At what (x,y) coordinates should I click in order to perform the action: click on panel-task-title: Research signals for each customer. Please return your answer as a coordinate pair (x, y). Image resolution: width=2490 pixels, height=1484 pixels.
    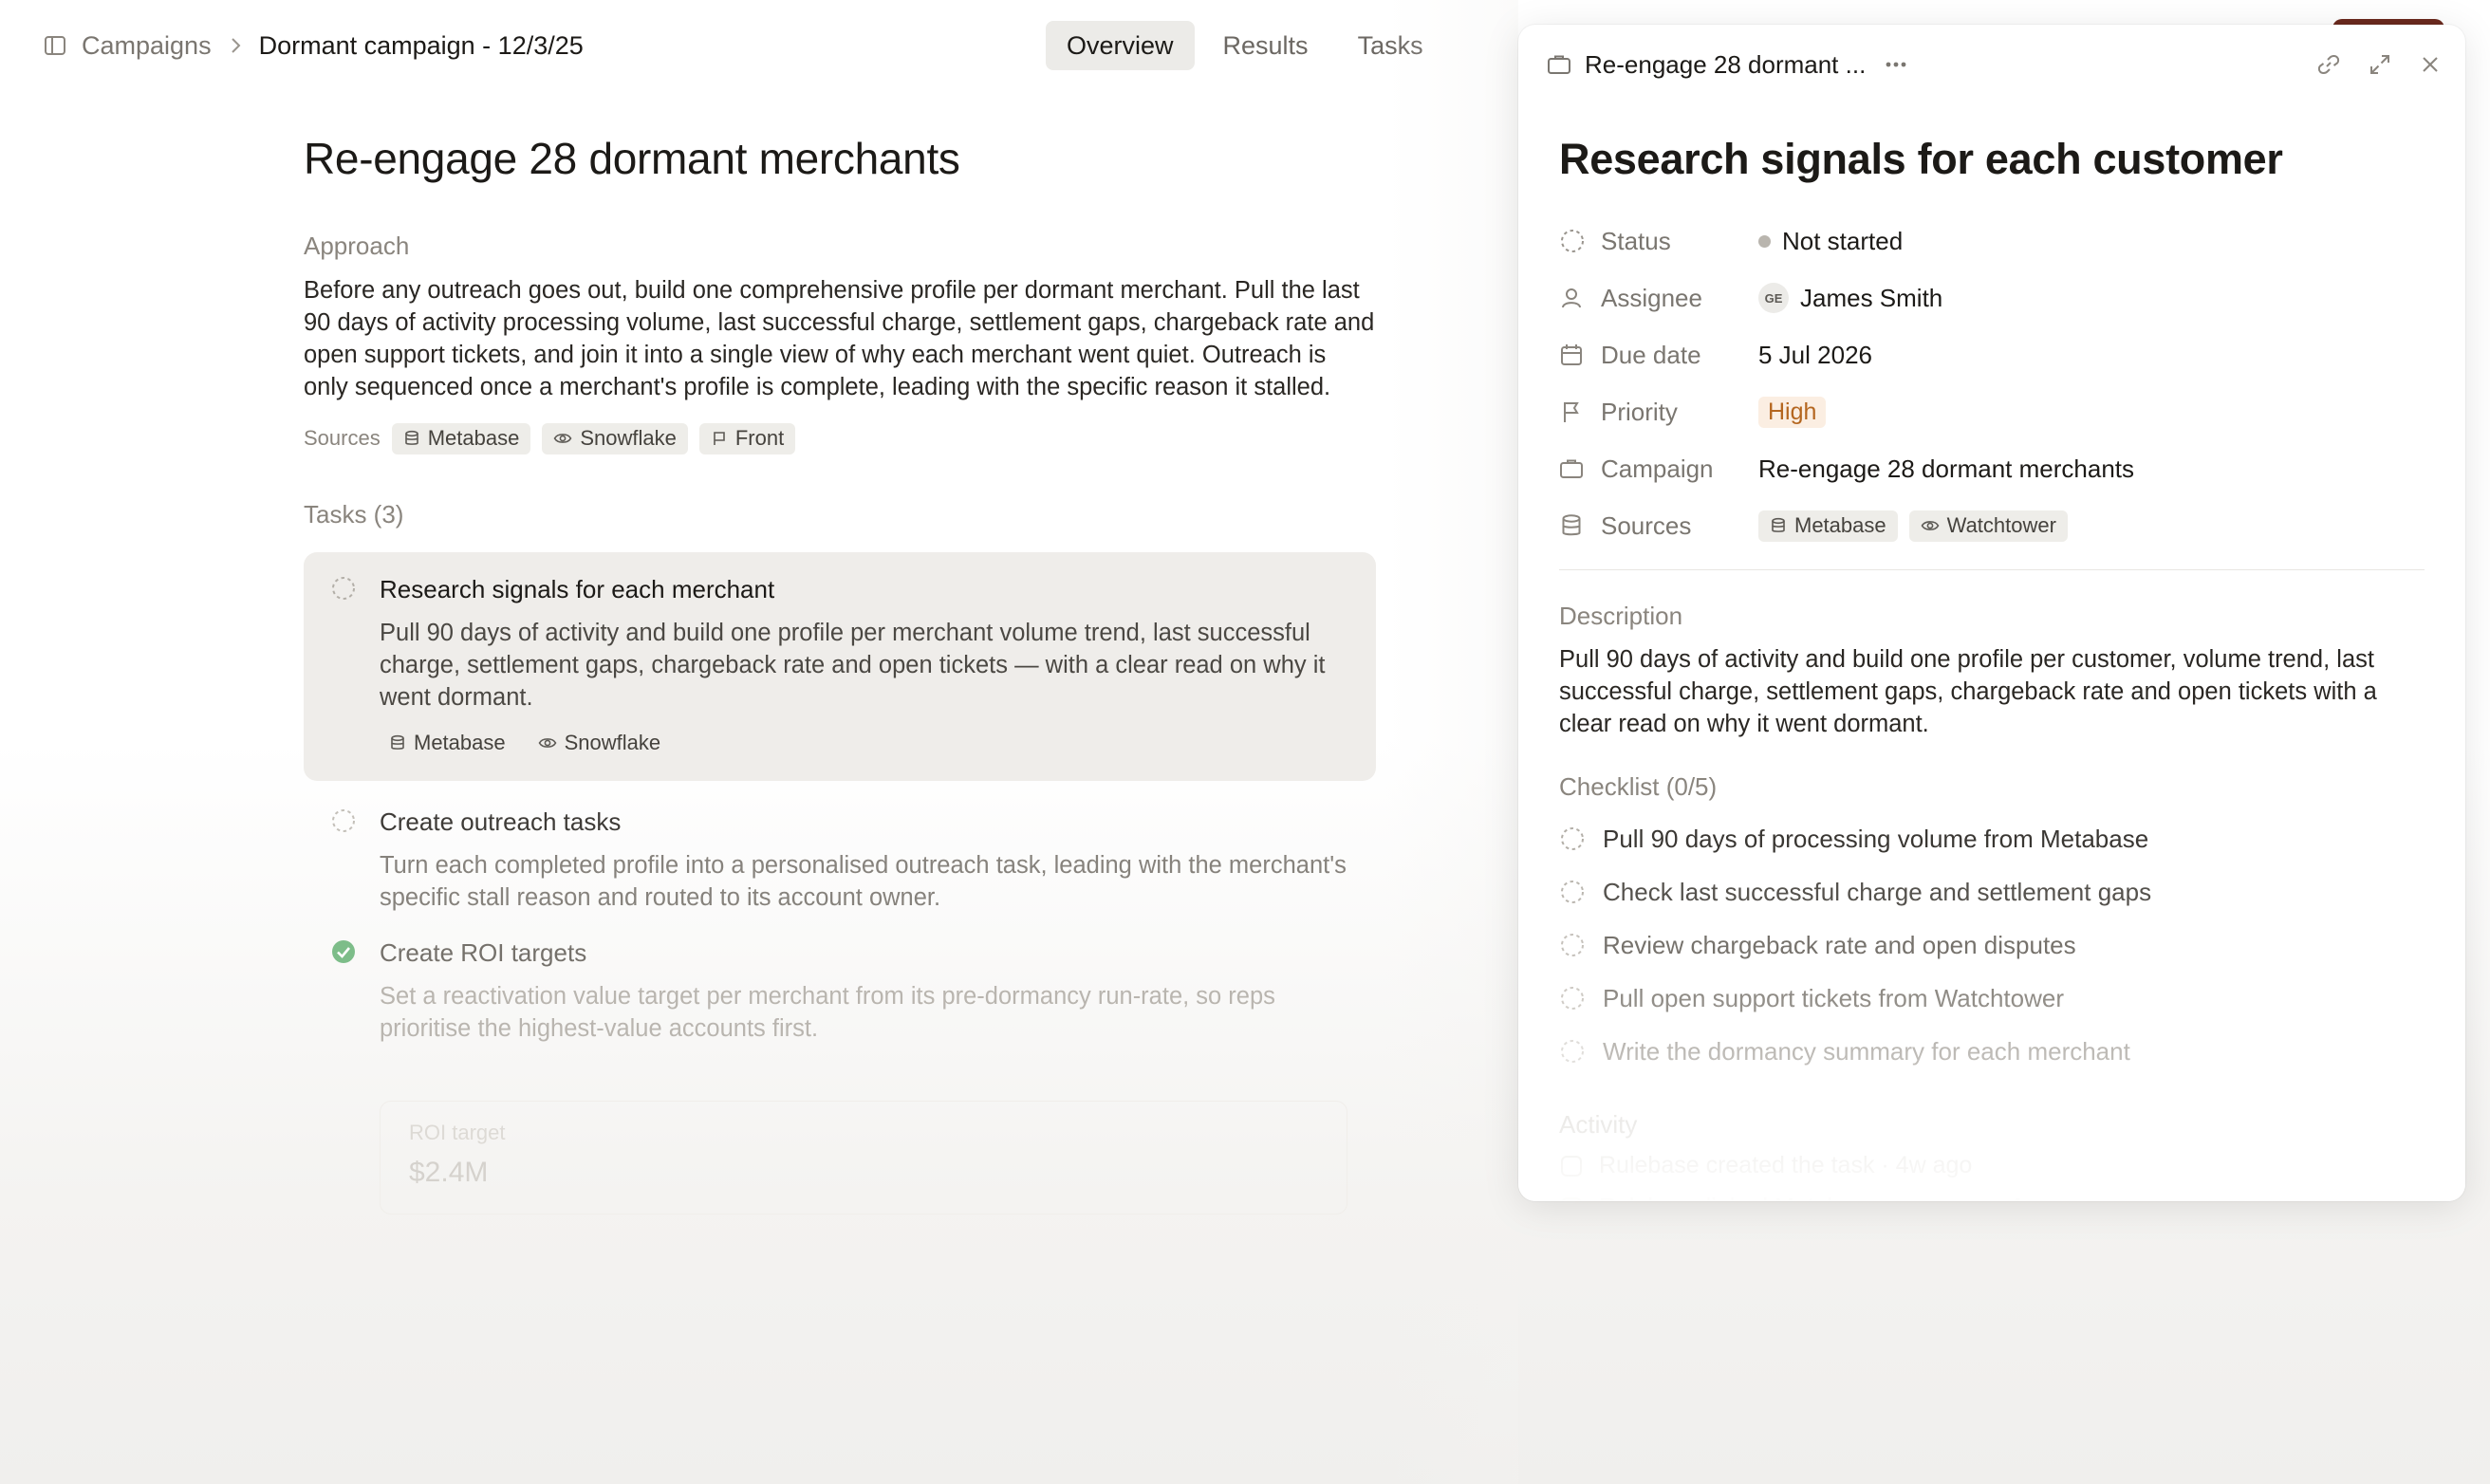
    Looking at the image, I should click on (1921, 159).